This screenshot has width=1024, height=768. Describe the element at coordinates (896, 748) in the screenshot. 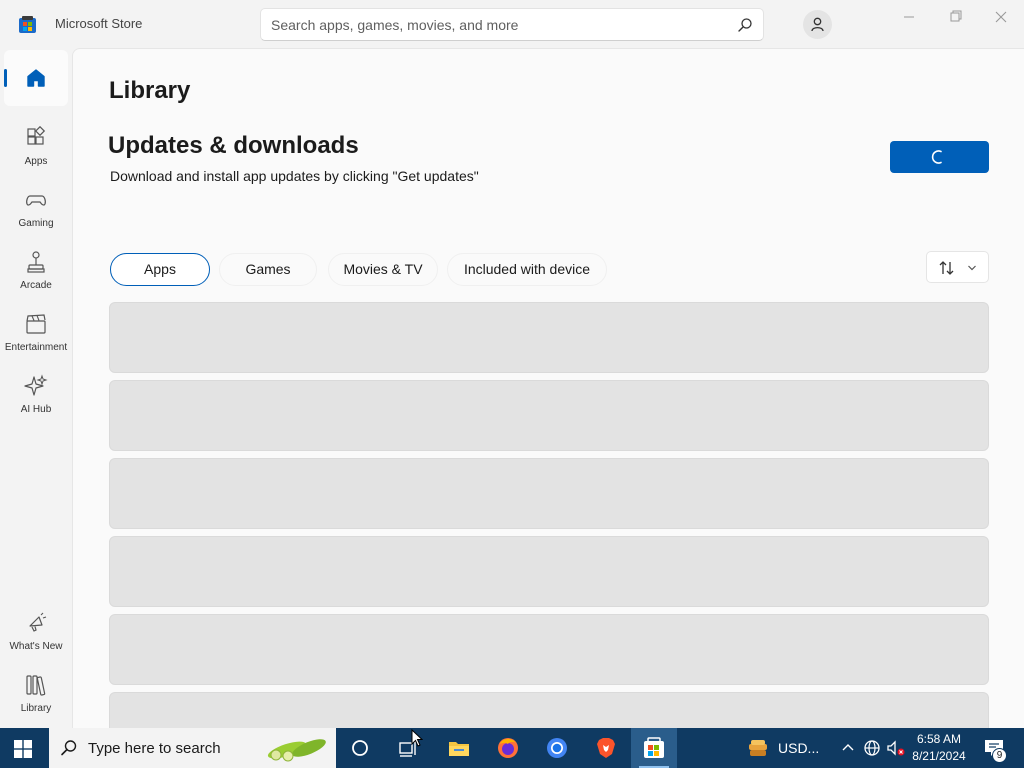

I see `volume-muted-icon` at that location.